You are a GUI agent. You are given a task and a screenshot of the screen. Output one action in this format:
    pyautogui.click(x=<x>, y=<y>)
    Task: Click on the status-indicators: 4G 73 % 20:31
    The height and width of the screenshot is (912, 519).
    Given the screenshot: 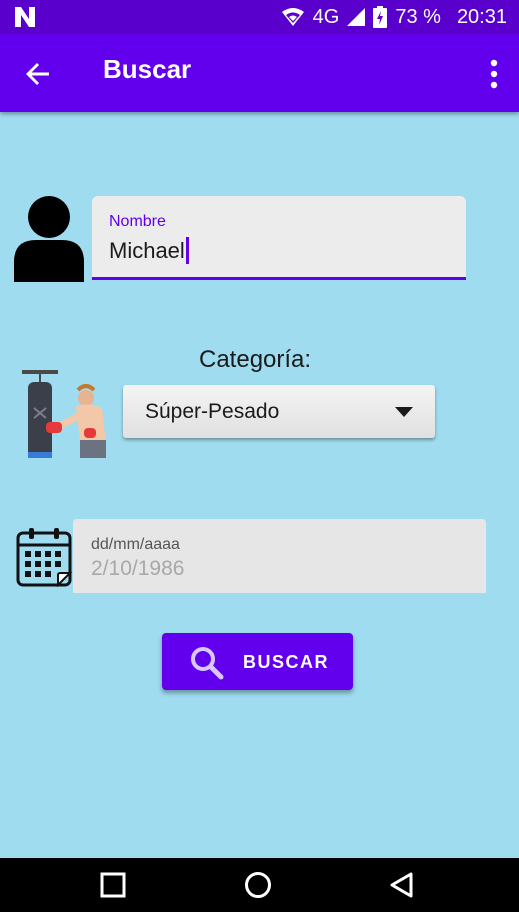 What is the action you would take?
    pyautogui.click(x=394, y=17)
    